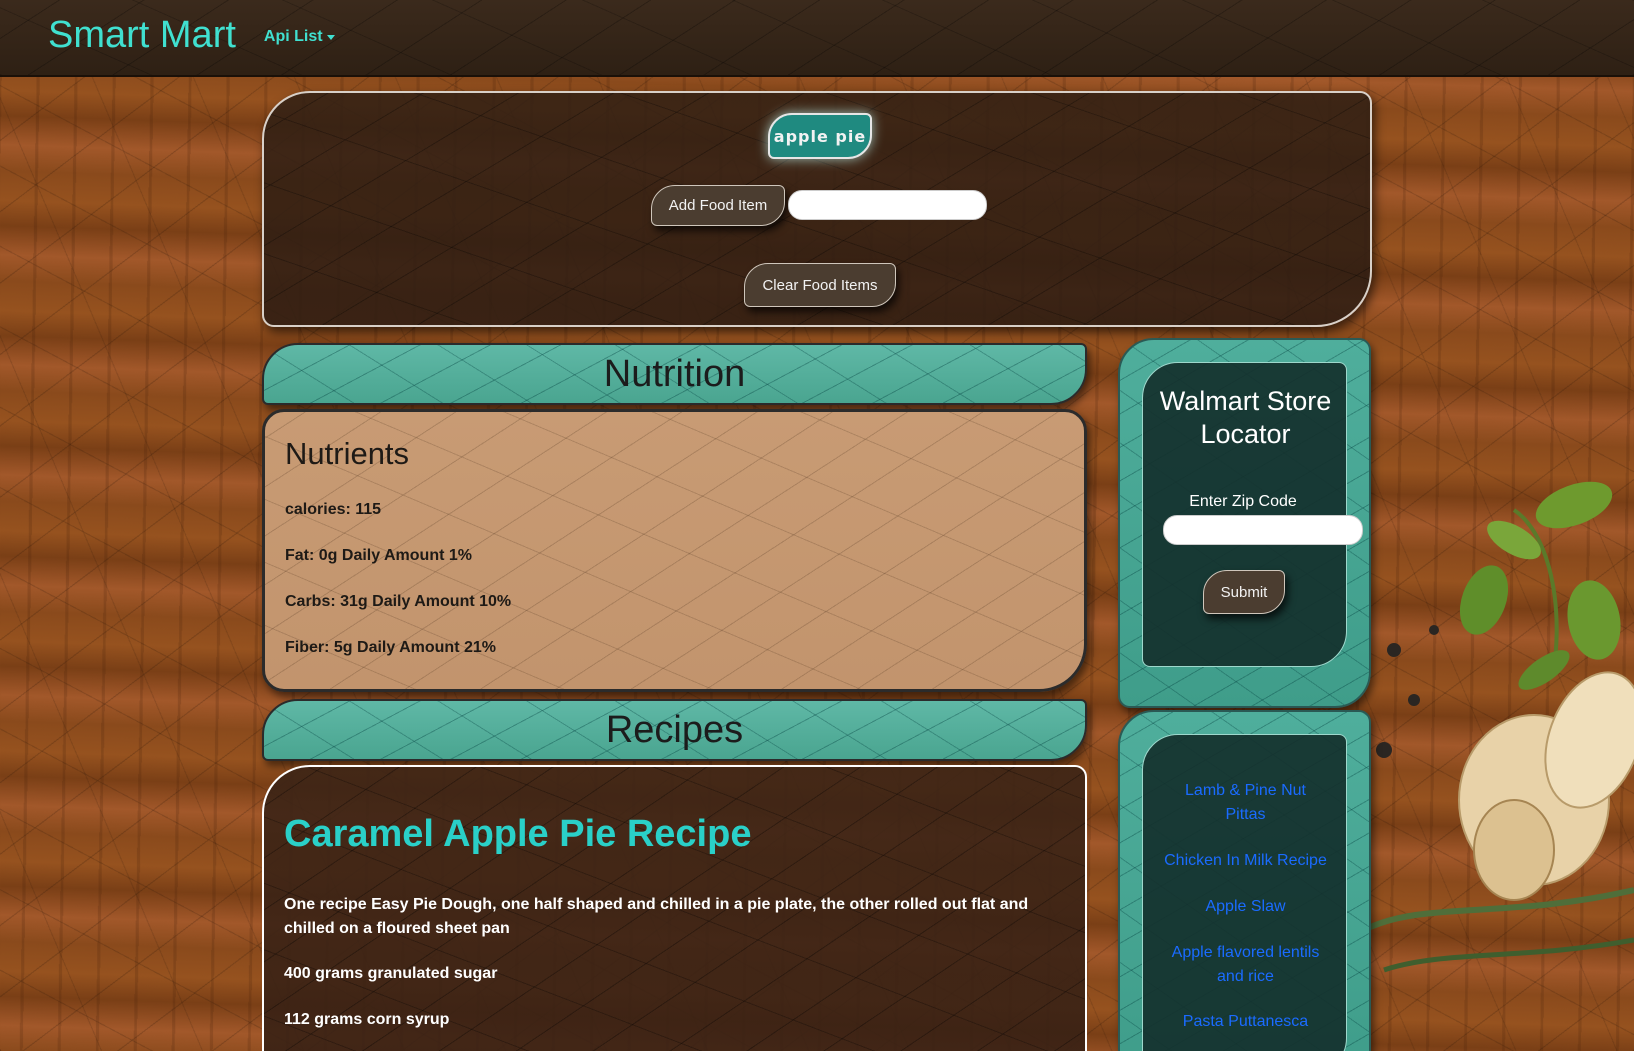 This screenshot has height=1051, width=1634. I want to click on store-locator-title: Walmart Store Locator, so click(1245, 417).